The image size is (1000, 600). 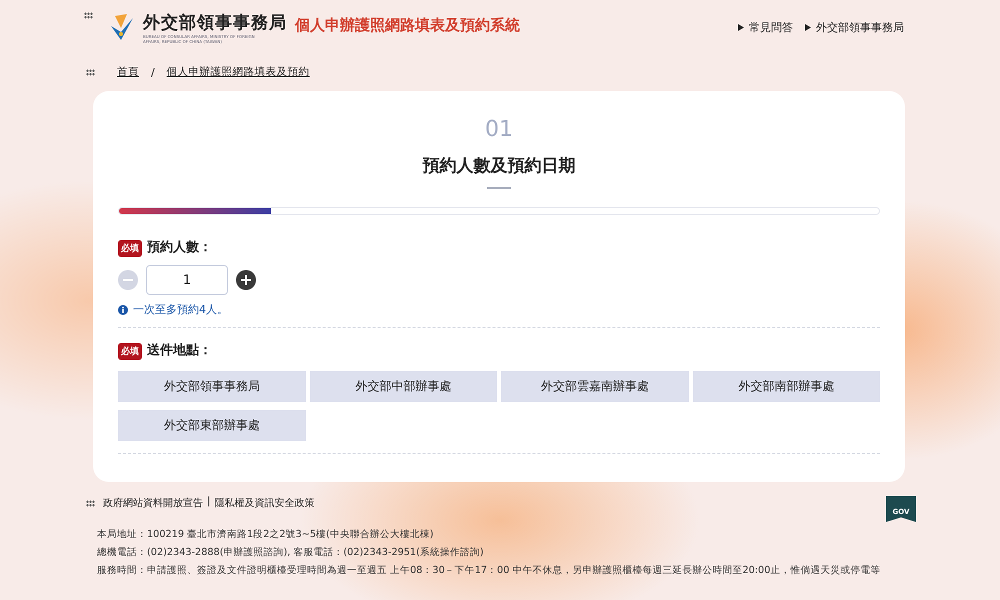 I want to click on minus-icon, so click(x=128, y=280).